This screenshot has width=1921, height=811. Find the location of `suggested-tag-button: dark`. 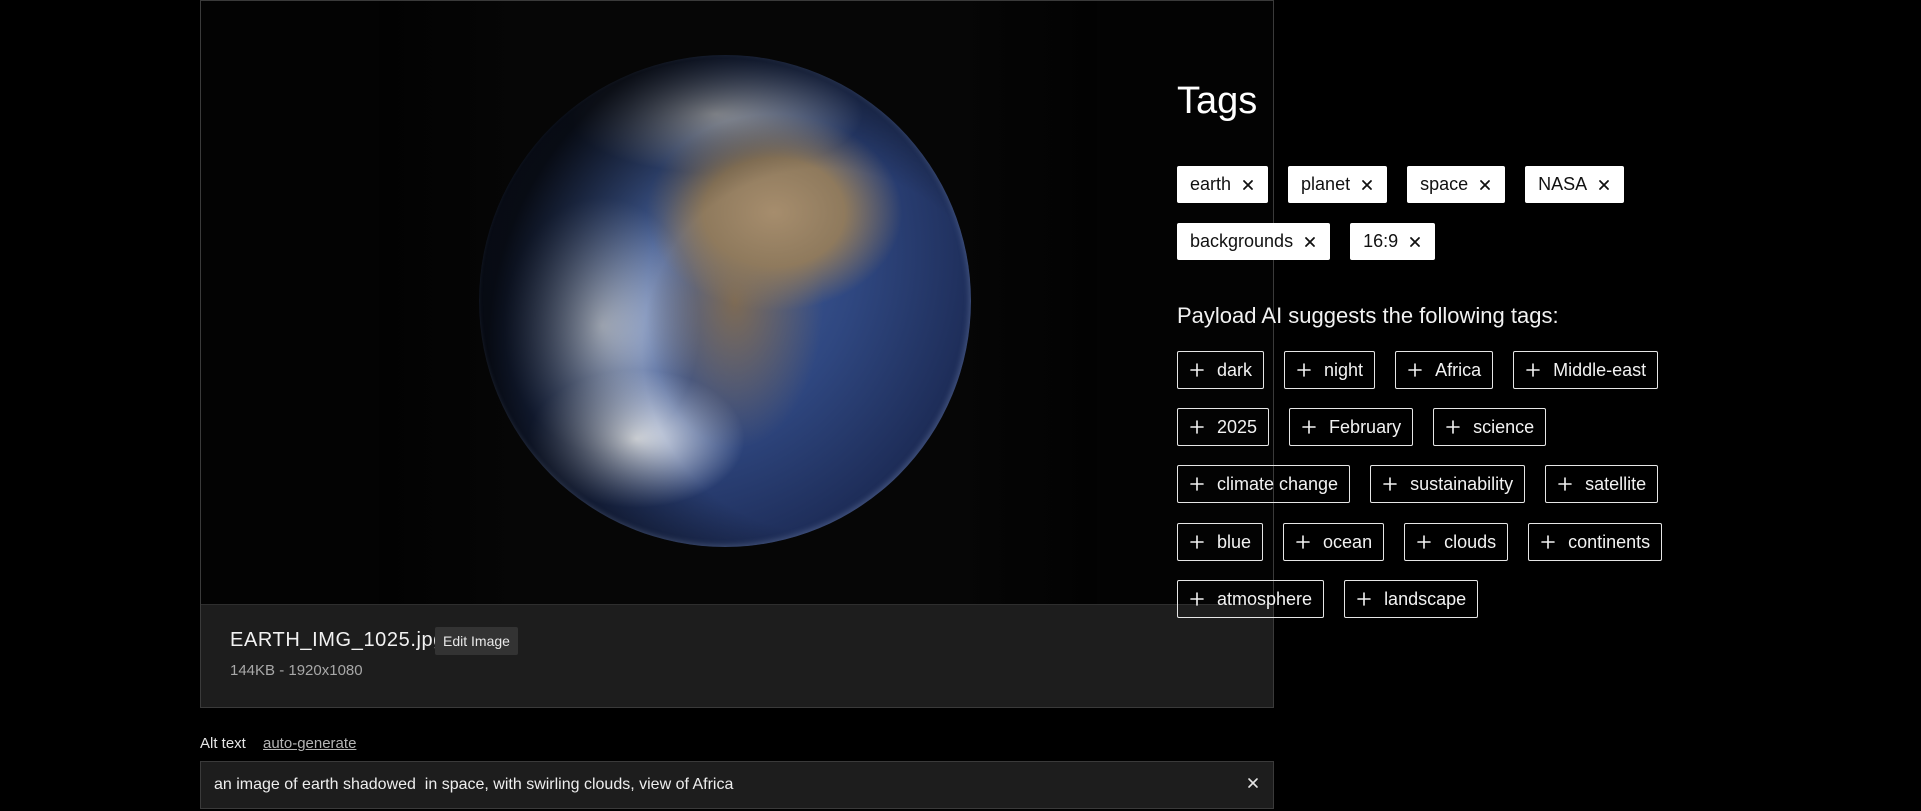

suggested-tag-button: dark is located at coordinates (1221, 370).